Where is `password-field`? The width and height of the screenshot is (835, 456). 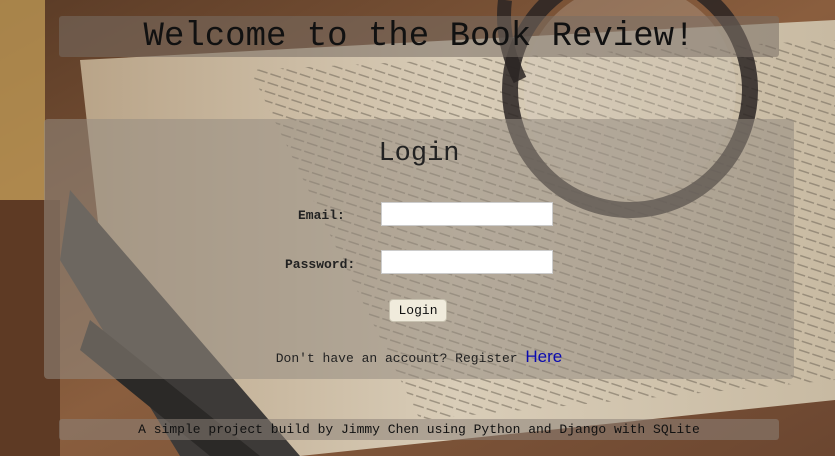 password-field is located at coordinates (467, 262).